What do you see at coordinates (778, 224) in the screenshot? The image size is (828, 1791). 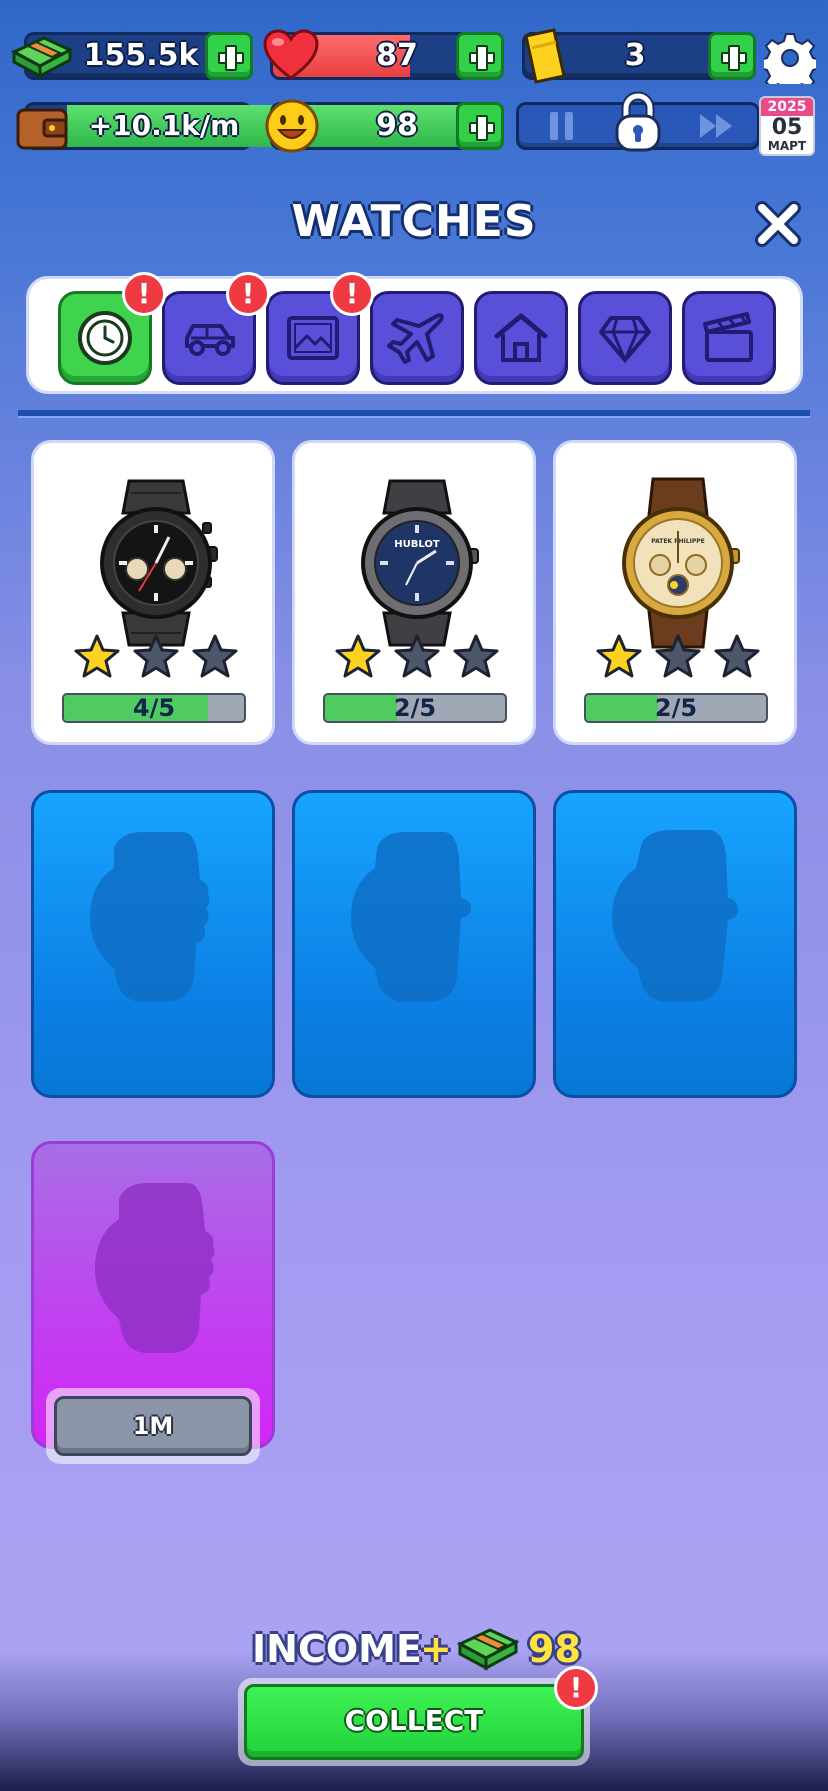 I see `close-icon` at bounding box center [778, 224].